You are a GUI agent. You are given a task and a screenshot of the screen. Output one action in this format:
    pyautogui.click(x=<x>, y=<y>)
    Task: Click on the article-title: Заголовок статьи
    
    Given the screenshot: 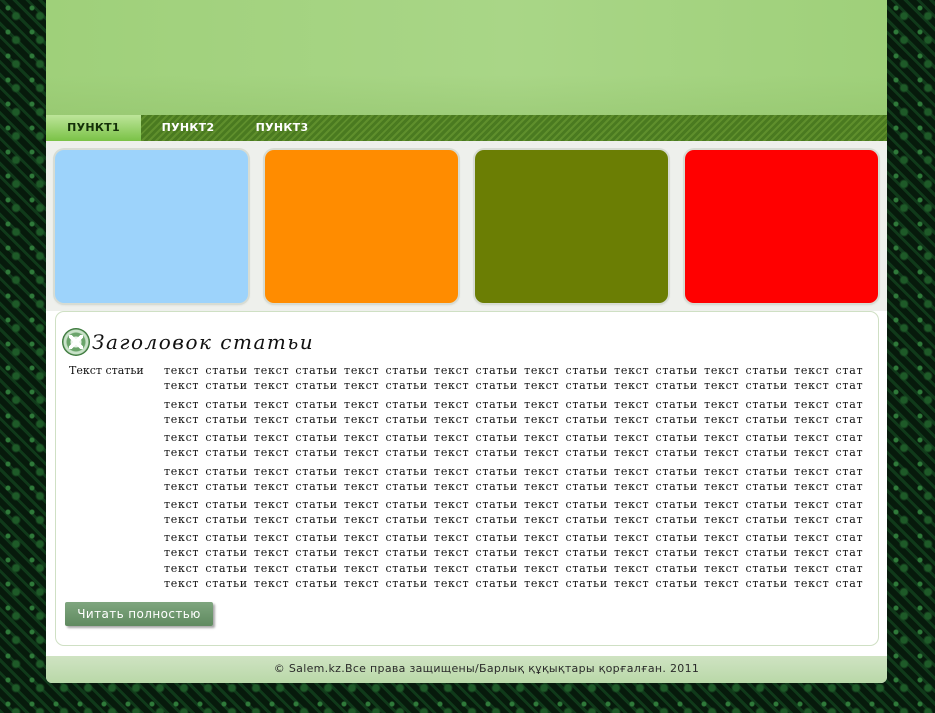 What is the action you would take?
    pyautogui.click(x=203, y=342)
    